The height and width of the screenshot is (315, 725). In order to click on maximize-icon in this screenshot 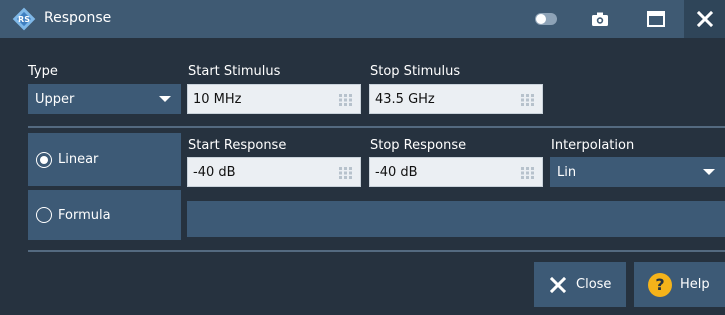, I will do `click(656, 19)`.